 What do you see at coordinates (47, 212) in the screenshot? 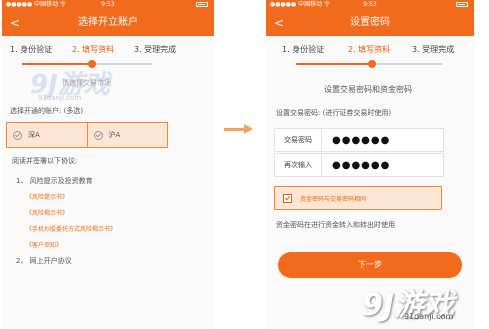
I see `doc-link-2: 《风险揭示书》` at bounding box center [47, 212].